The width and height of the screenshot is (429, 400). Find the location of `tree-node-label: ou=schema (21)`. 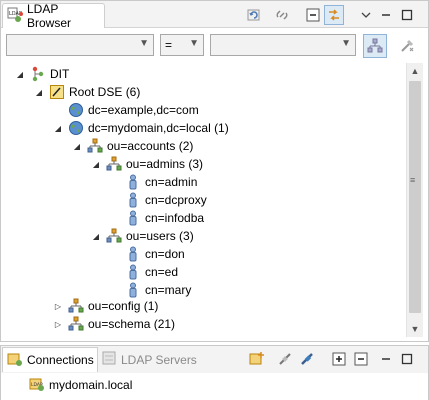

tree-node-label: ou=schema (21) is located at coordinates (132, 324).